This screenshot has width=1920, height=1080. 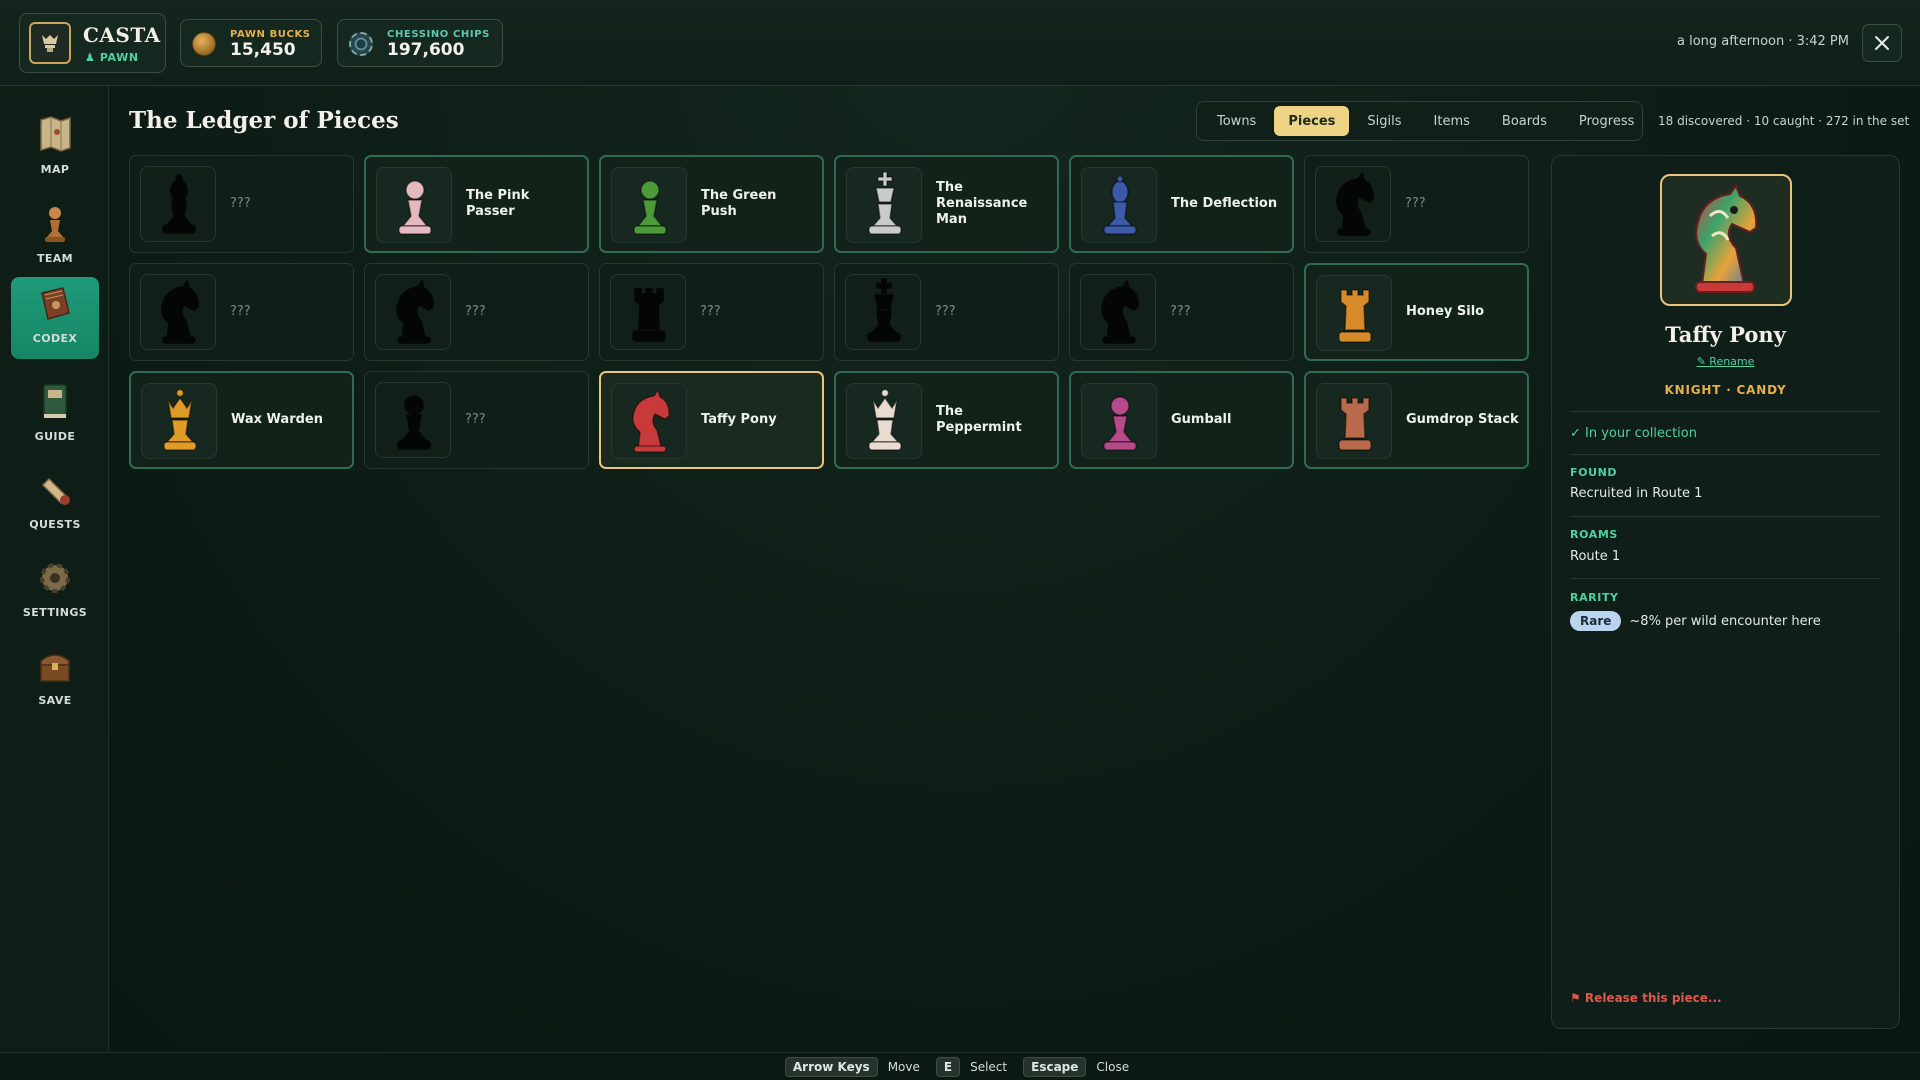 What do you see at coordinates (55, 524) in the screenshot?
I see `sidebar-item-label: QUESTS` at bounding box center [55, 524].